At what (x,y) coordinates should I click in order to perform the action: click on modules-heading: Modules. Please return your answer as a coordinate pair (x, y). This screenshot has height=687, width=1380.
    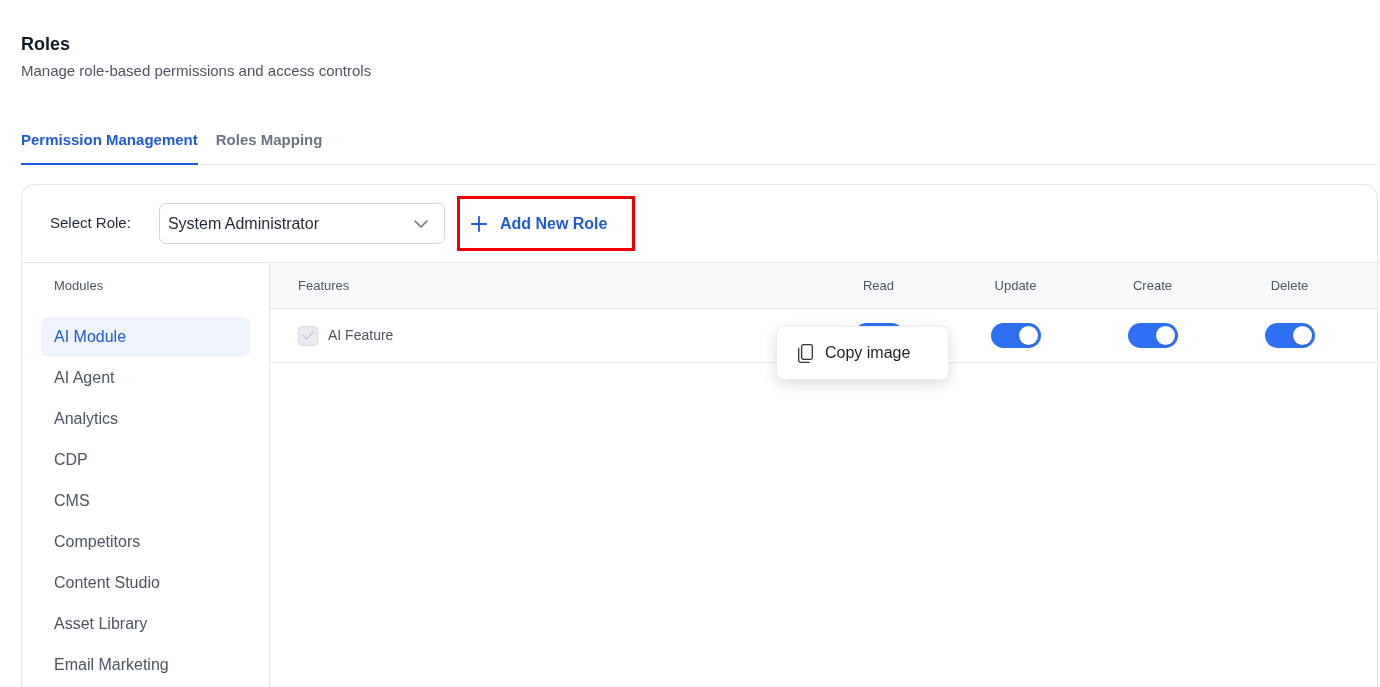
    Looking at the image, I should click on (79, 286).